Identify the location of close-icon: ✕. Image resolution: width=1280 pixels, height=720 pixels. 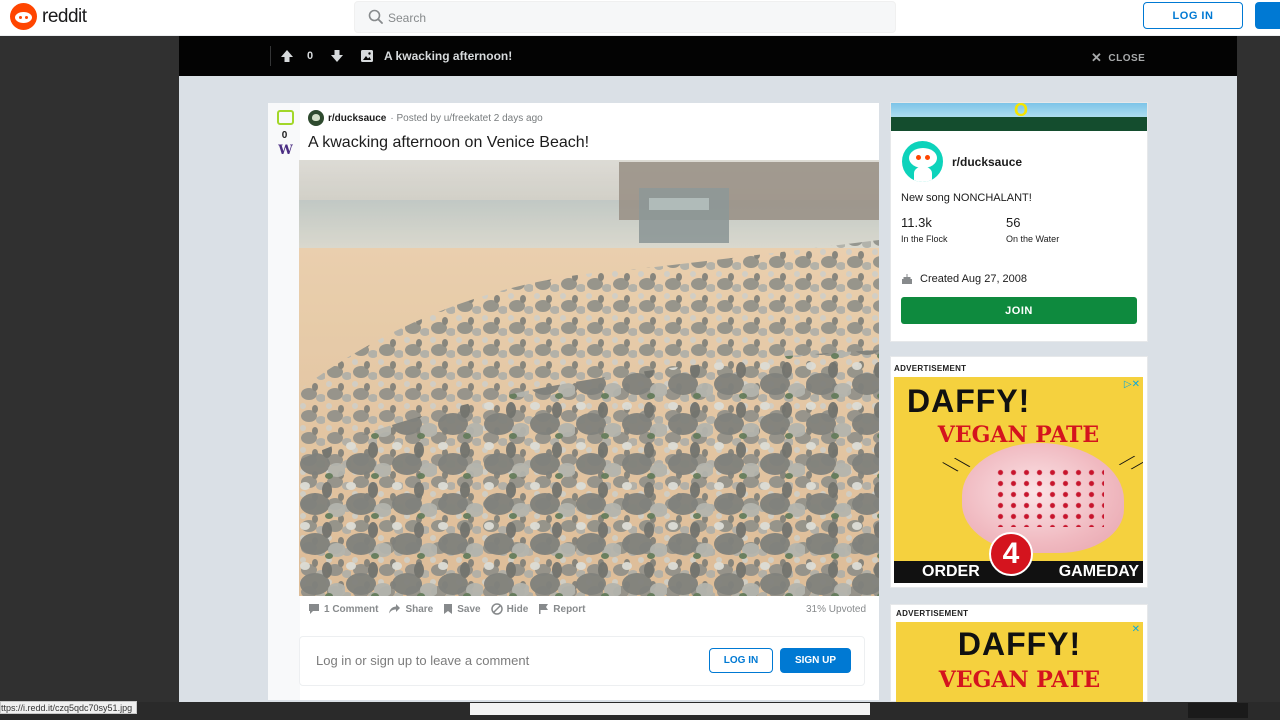
(1097, 57).